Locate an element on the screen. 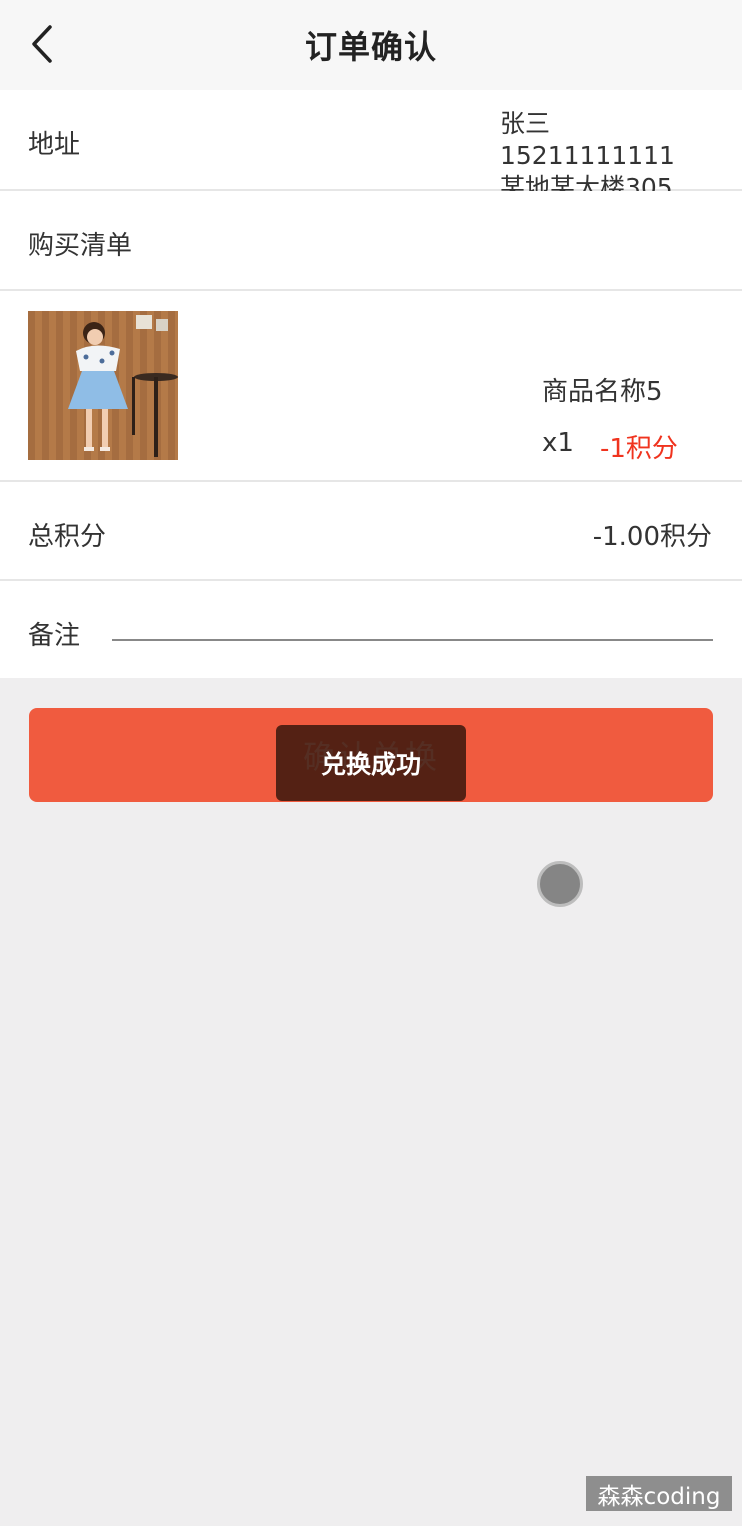  note-input is located at coordinates (412, 620).